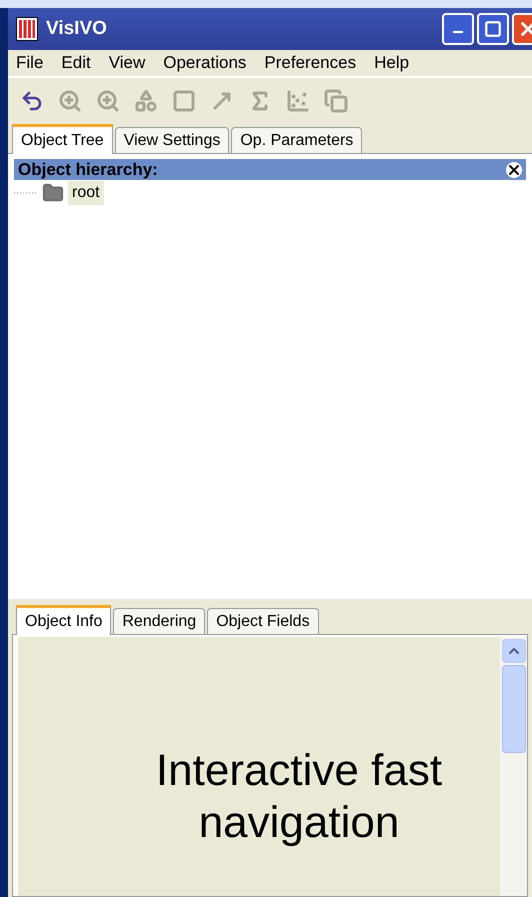  I want to click on tab: Op. Parameters, so click(296, 140).